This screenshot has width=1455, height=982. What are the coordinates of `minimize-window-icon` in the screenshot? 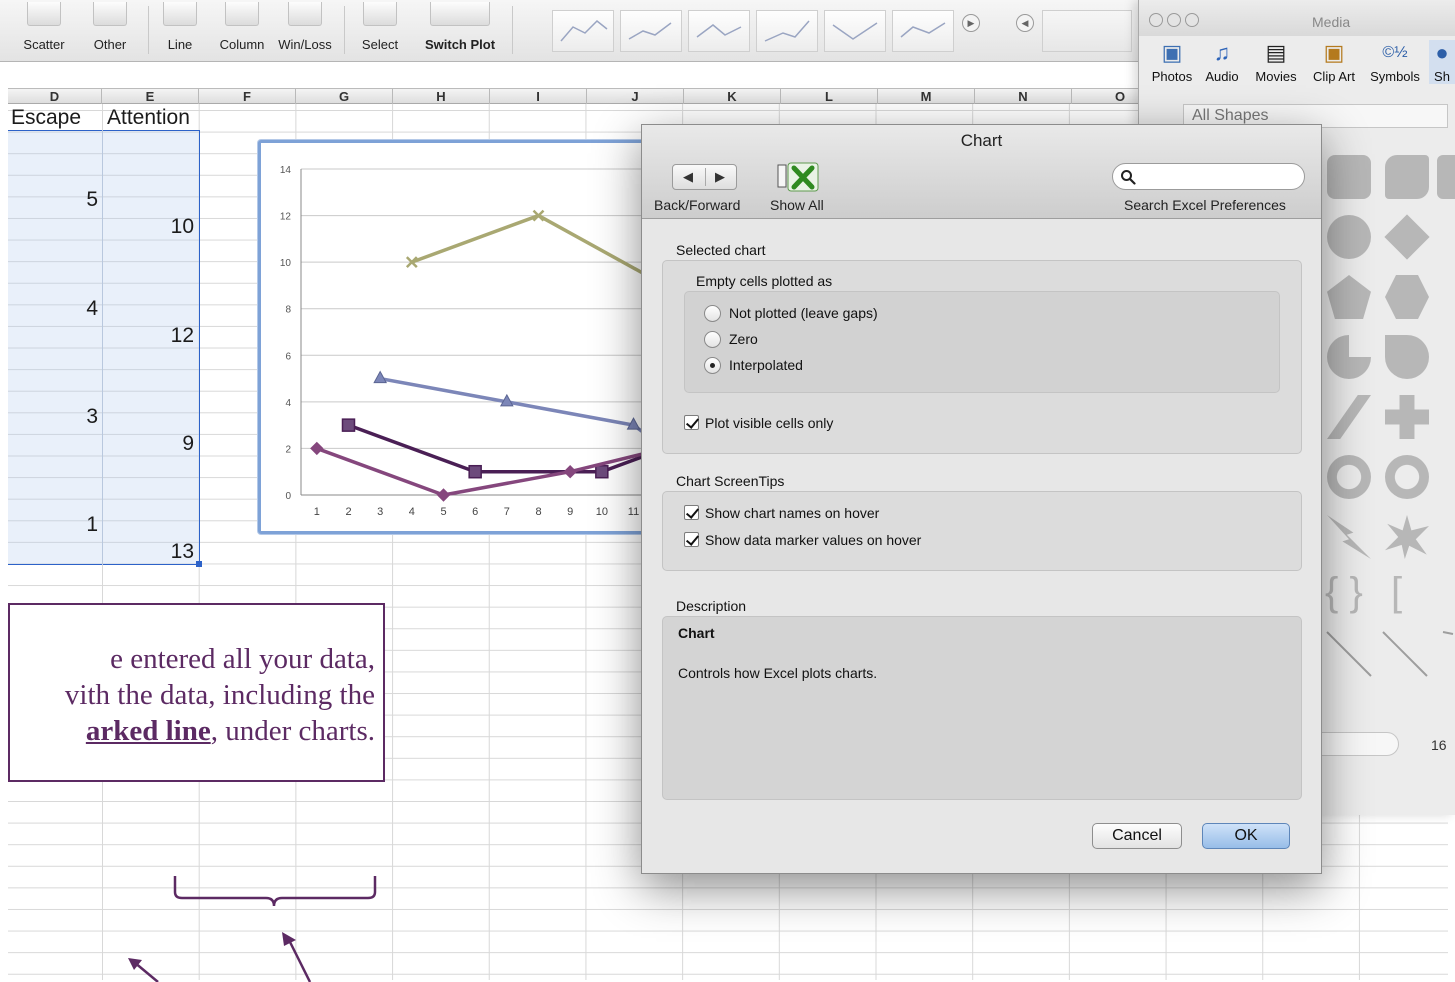 It's located at (1174, 20).